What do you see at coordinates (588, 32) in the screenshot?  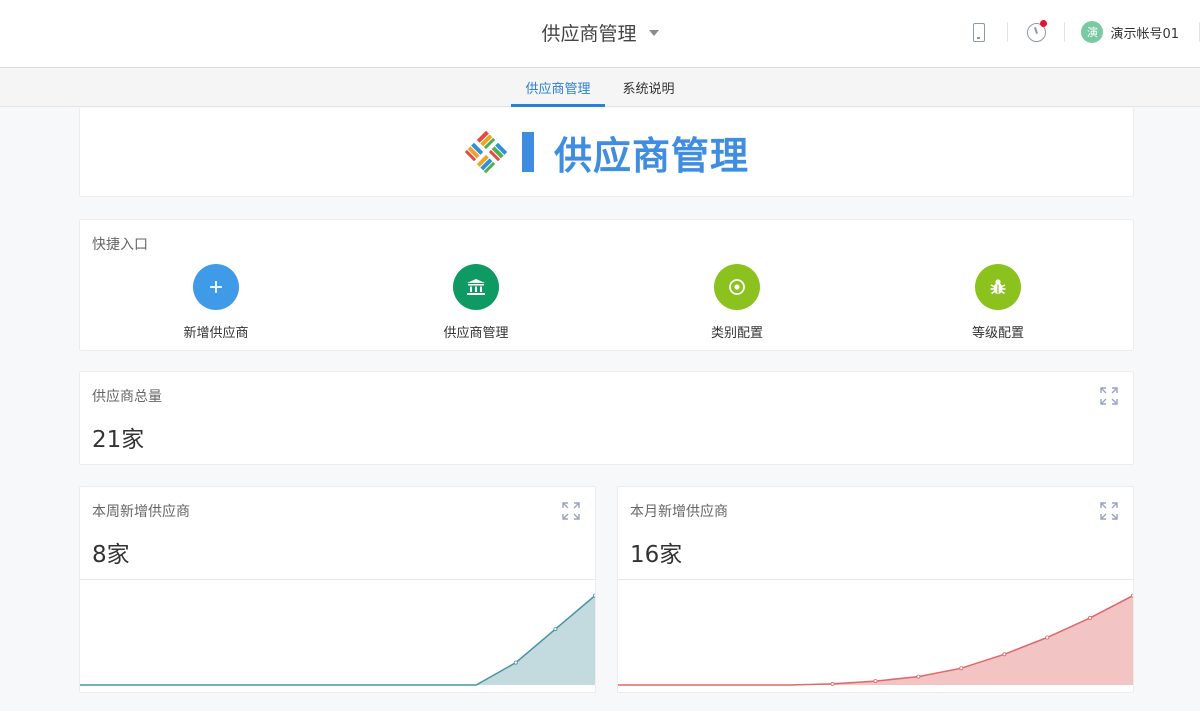 I see `app-title: 供应商管理` at bounding box center [588, 32].